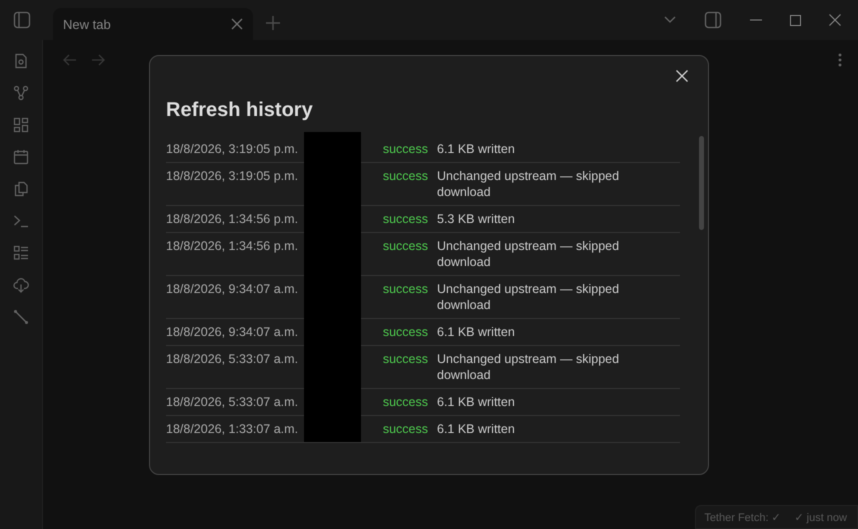 The image size is (858, 529). Describe the element at coordinates (233, 429) in the screenshot. I see `timestamp: 18/8/2026, 1:33:07 a.m.` at that location.